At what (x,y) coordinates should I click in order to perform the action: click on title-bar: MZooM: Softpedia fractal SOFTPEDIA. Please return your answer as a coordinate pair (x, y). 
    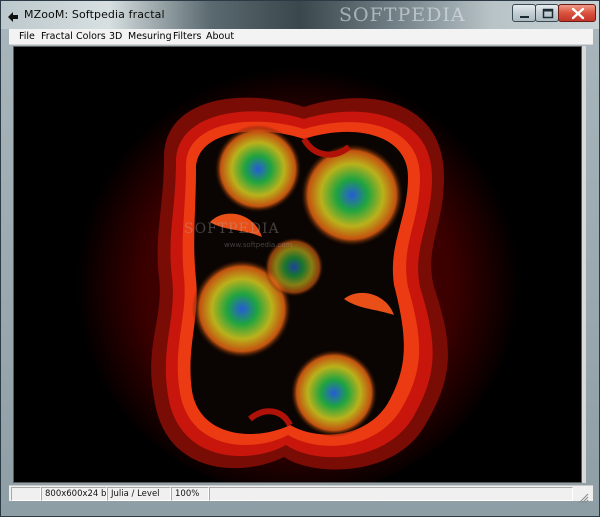
    Looking at the image, I should click on (300, 15).